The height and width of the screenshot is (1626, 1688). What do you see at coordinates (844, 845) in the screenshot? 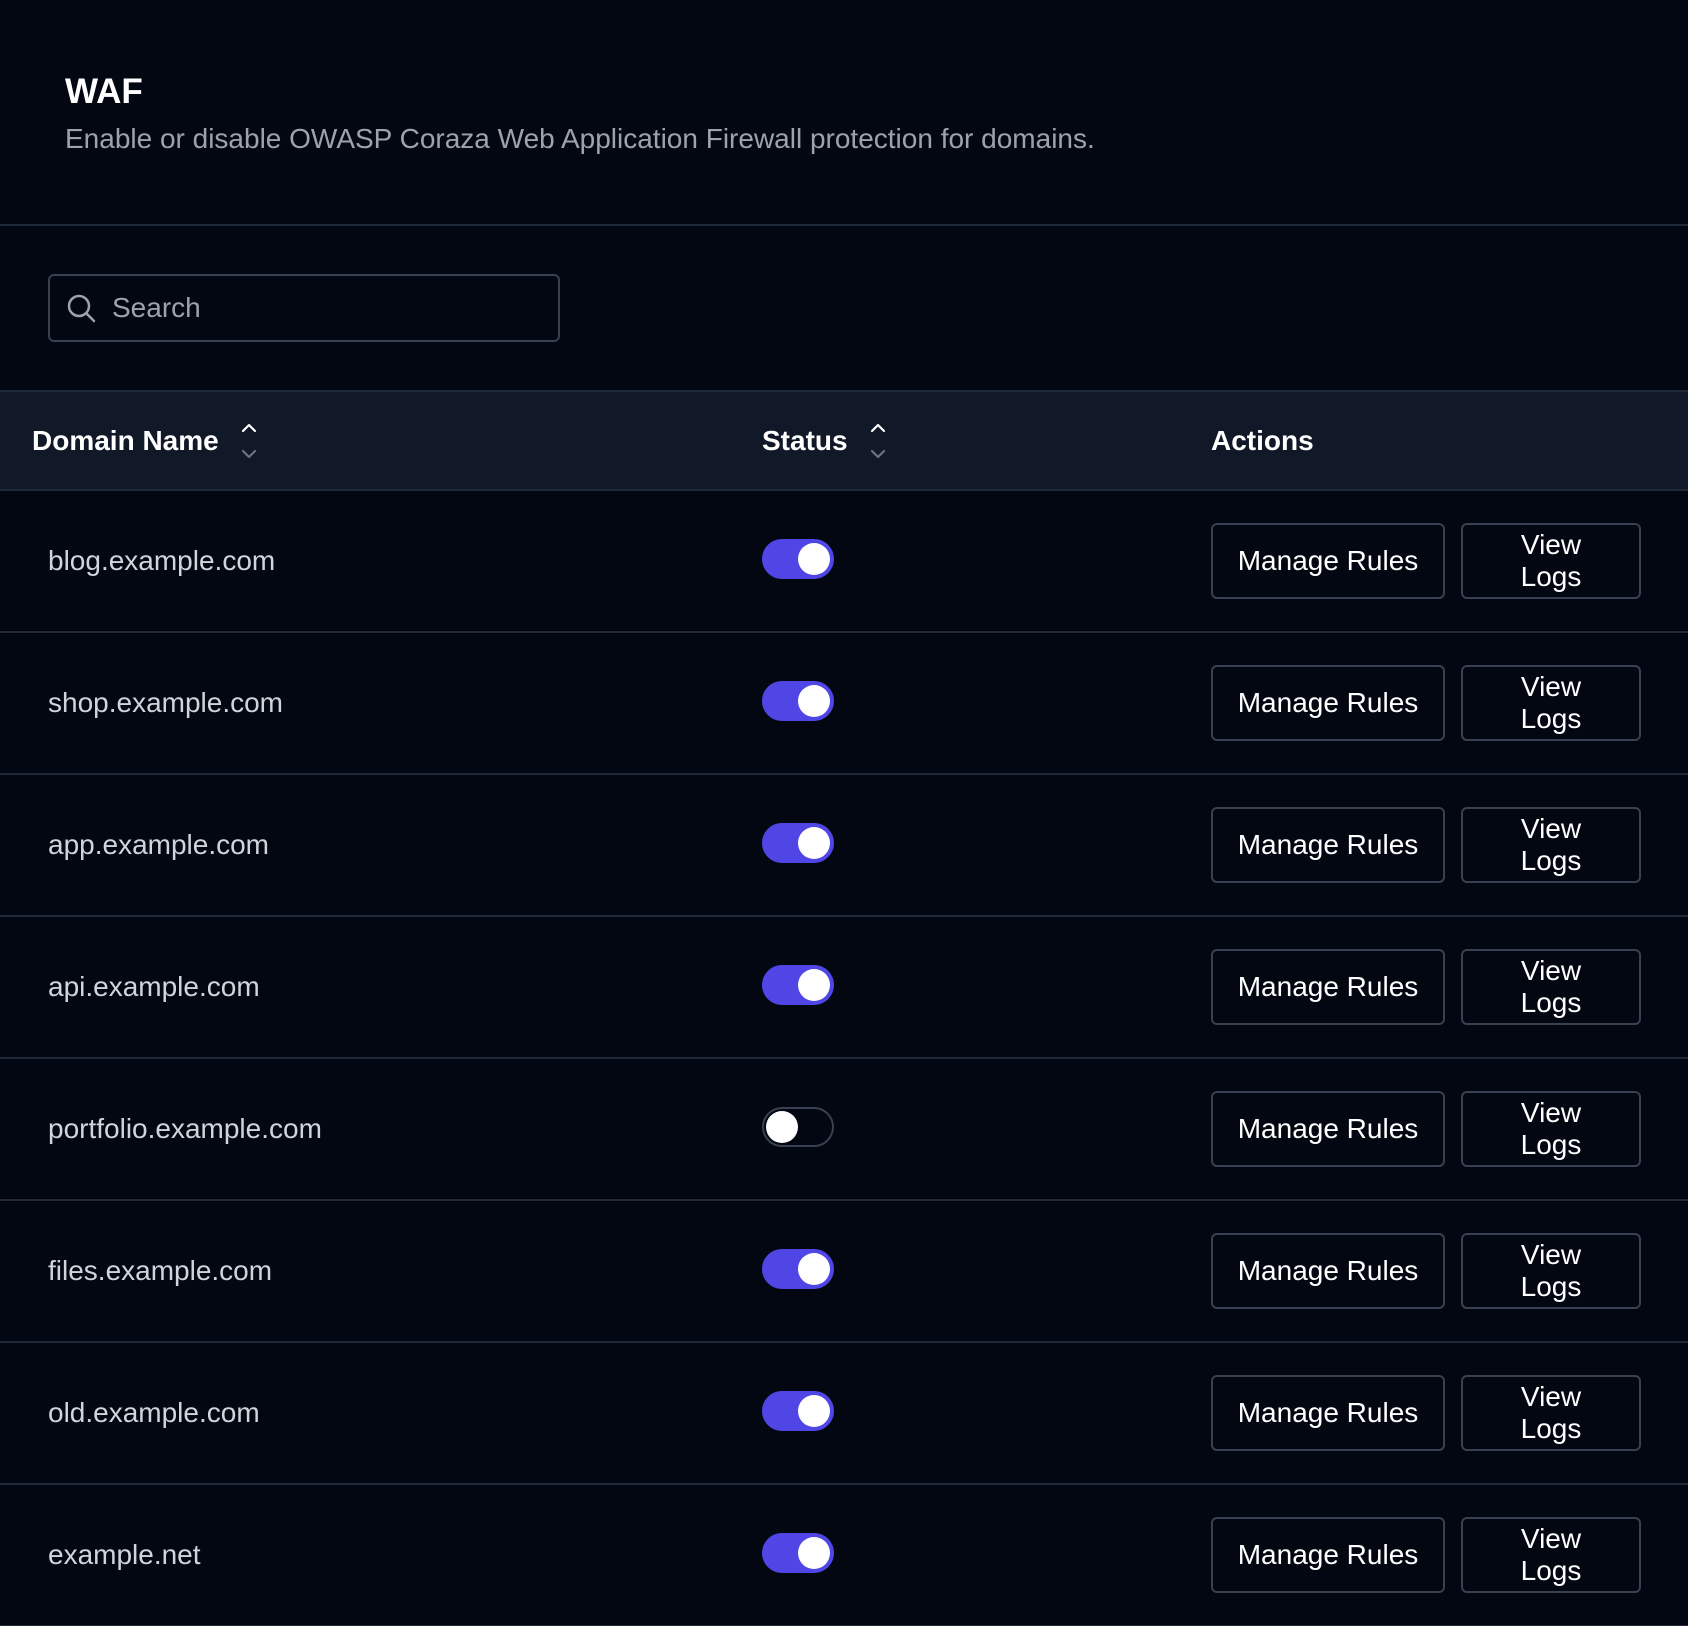
I see `table-row: app.example.com Manage Rules View Logs` at bounding box center [844, 845].